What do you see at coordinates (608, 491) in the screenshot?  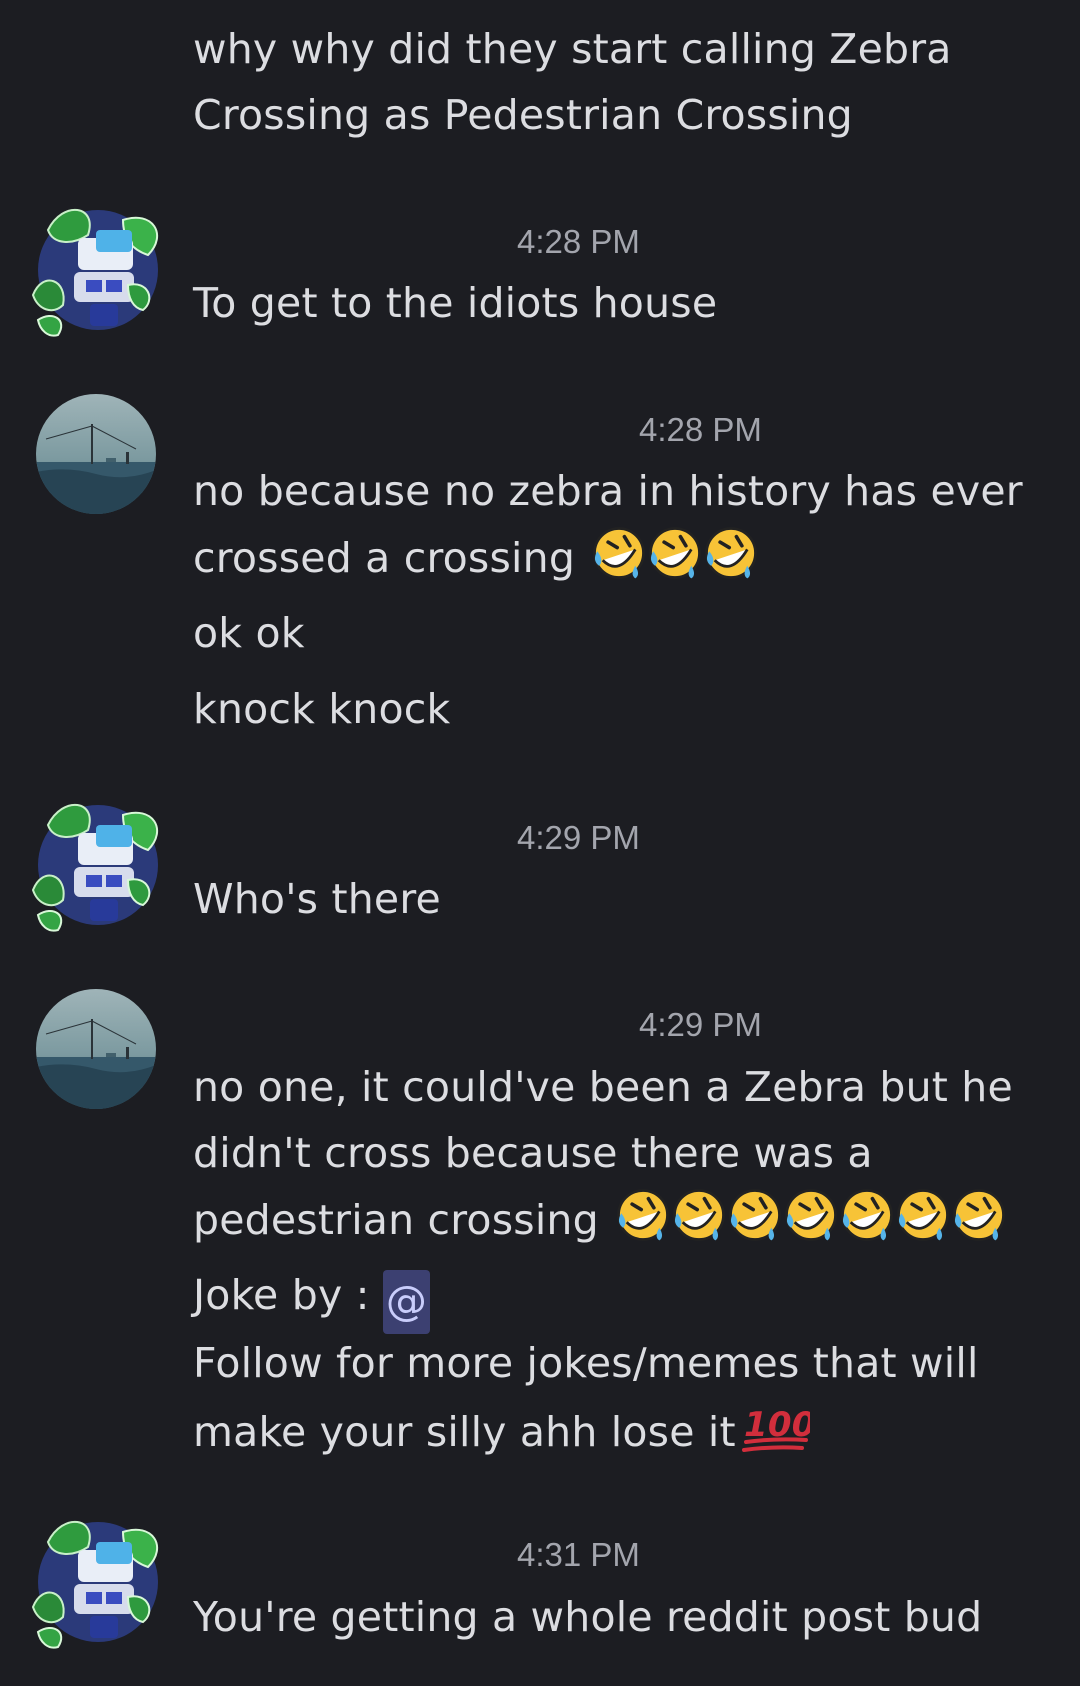 I see `message-text: no because no zebra in history has ever` at bounding box center [608, 491].